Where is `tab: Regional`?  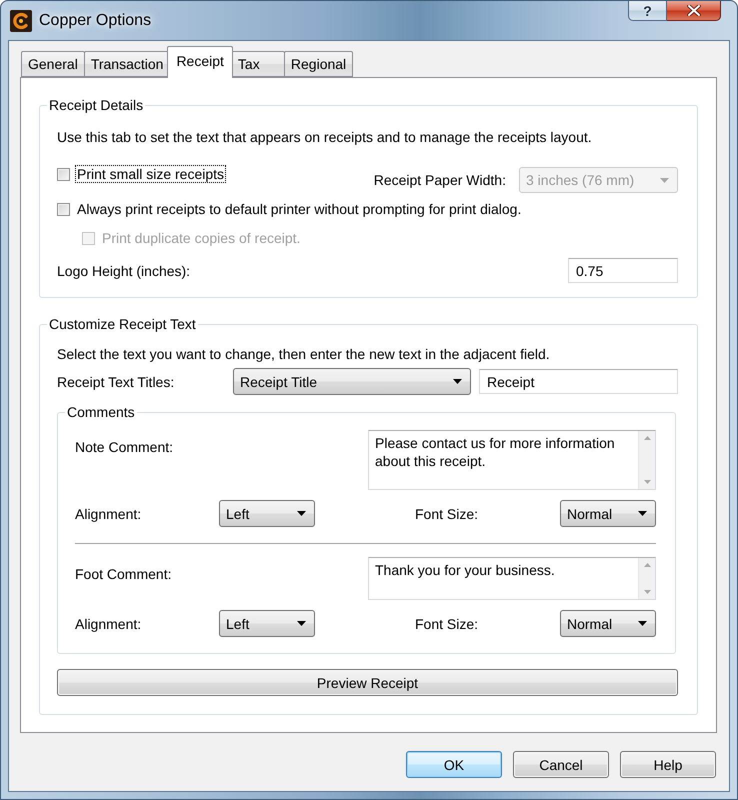
tab: Regional is located at coordinates (319, 64).